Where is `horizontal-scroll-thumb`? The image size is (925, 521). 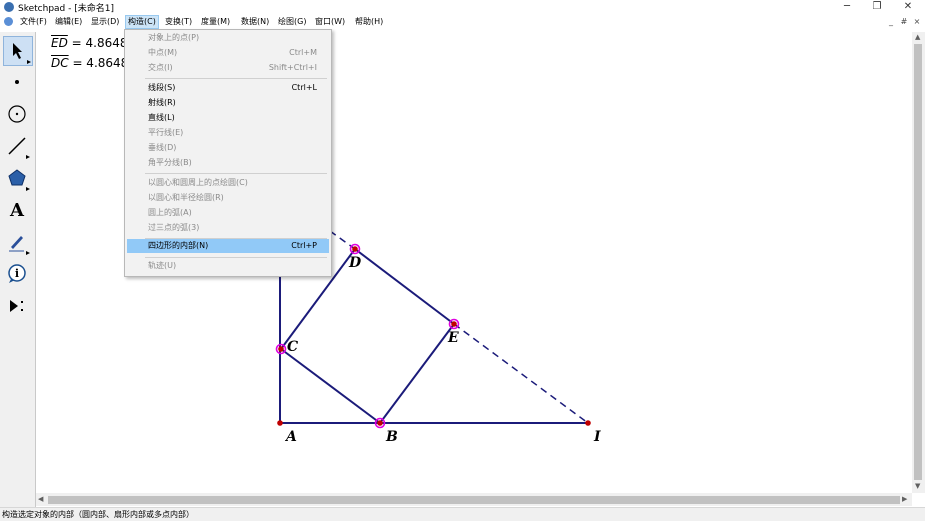
horizontal-scroll-thumb is located at coordinates (474, 500).